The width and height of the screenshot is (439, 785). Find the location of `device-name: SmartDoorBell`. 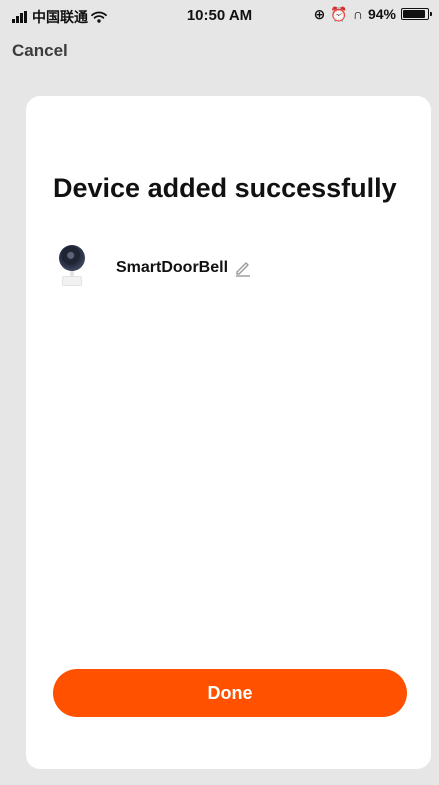

device-name: SmartDoorBell is located at coordinates (172, 267).